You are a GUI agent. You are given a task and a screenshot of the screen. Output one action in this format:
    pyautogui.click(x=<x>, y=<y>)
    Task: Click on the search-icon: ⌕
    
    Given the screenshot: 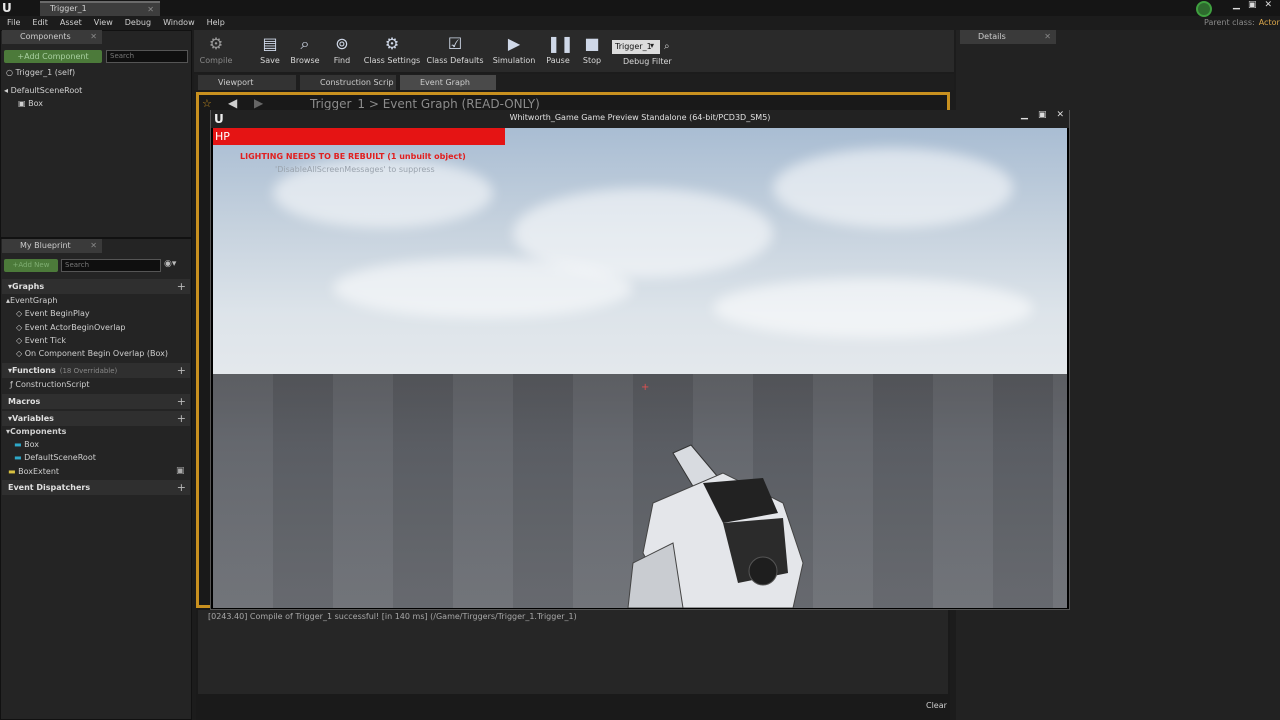 What is the action you would take?
    pyautogui.click(x=667, y=46)
    